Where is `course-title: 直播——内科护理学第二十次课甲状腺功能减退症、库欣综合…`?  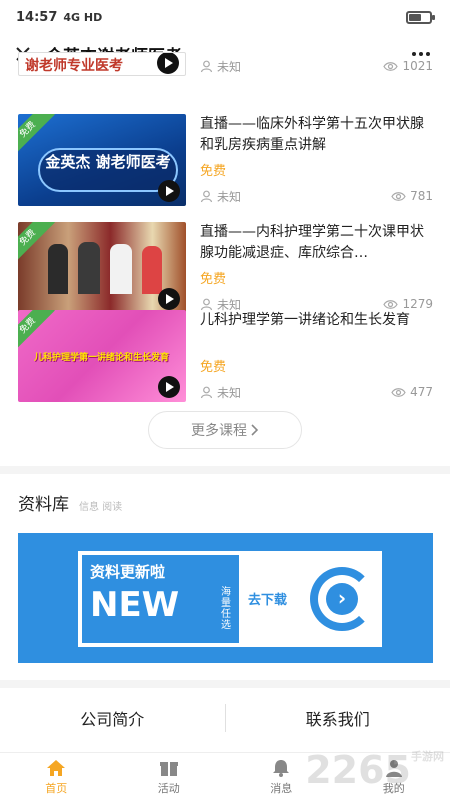
course-title: 直播——内科护理学第二十次课甲状腺功能减退症、库欣综合… is located at coordinates (312, 242).